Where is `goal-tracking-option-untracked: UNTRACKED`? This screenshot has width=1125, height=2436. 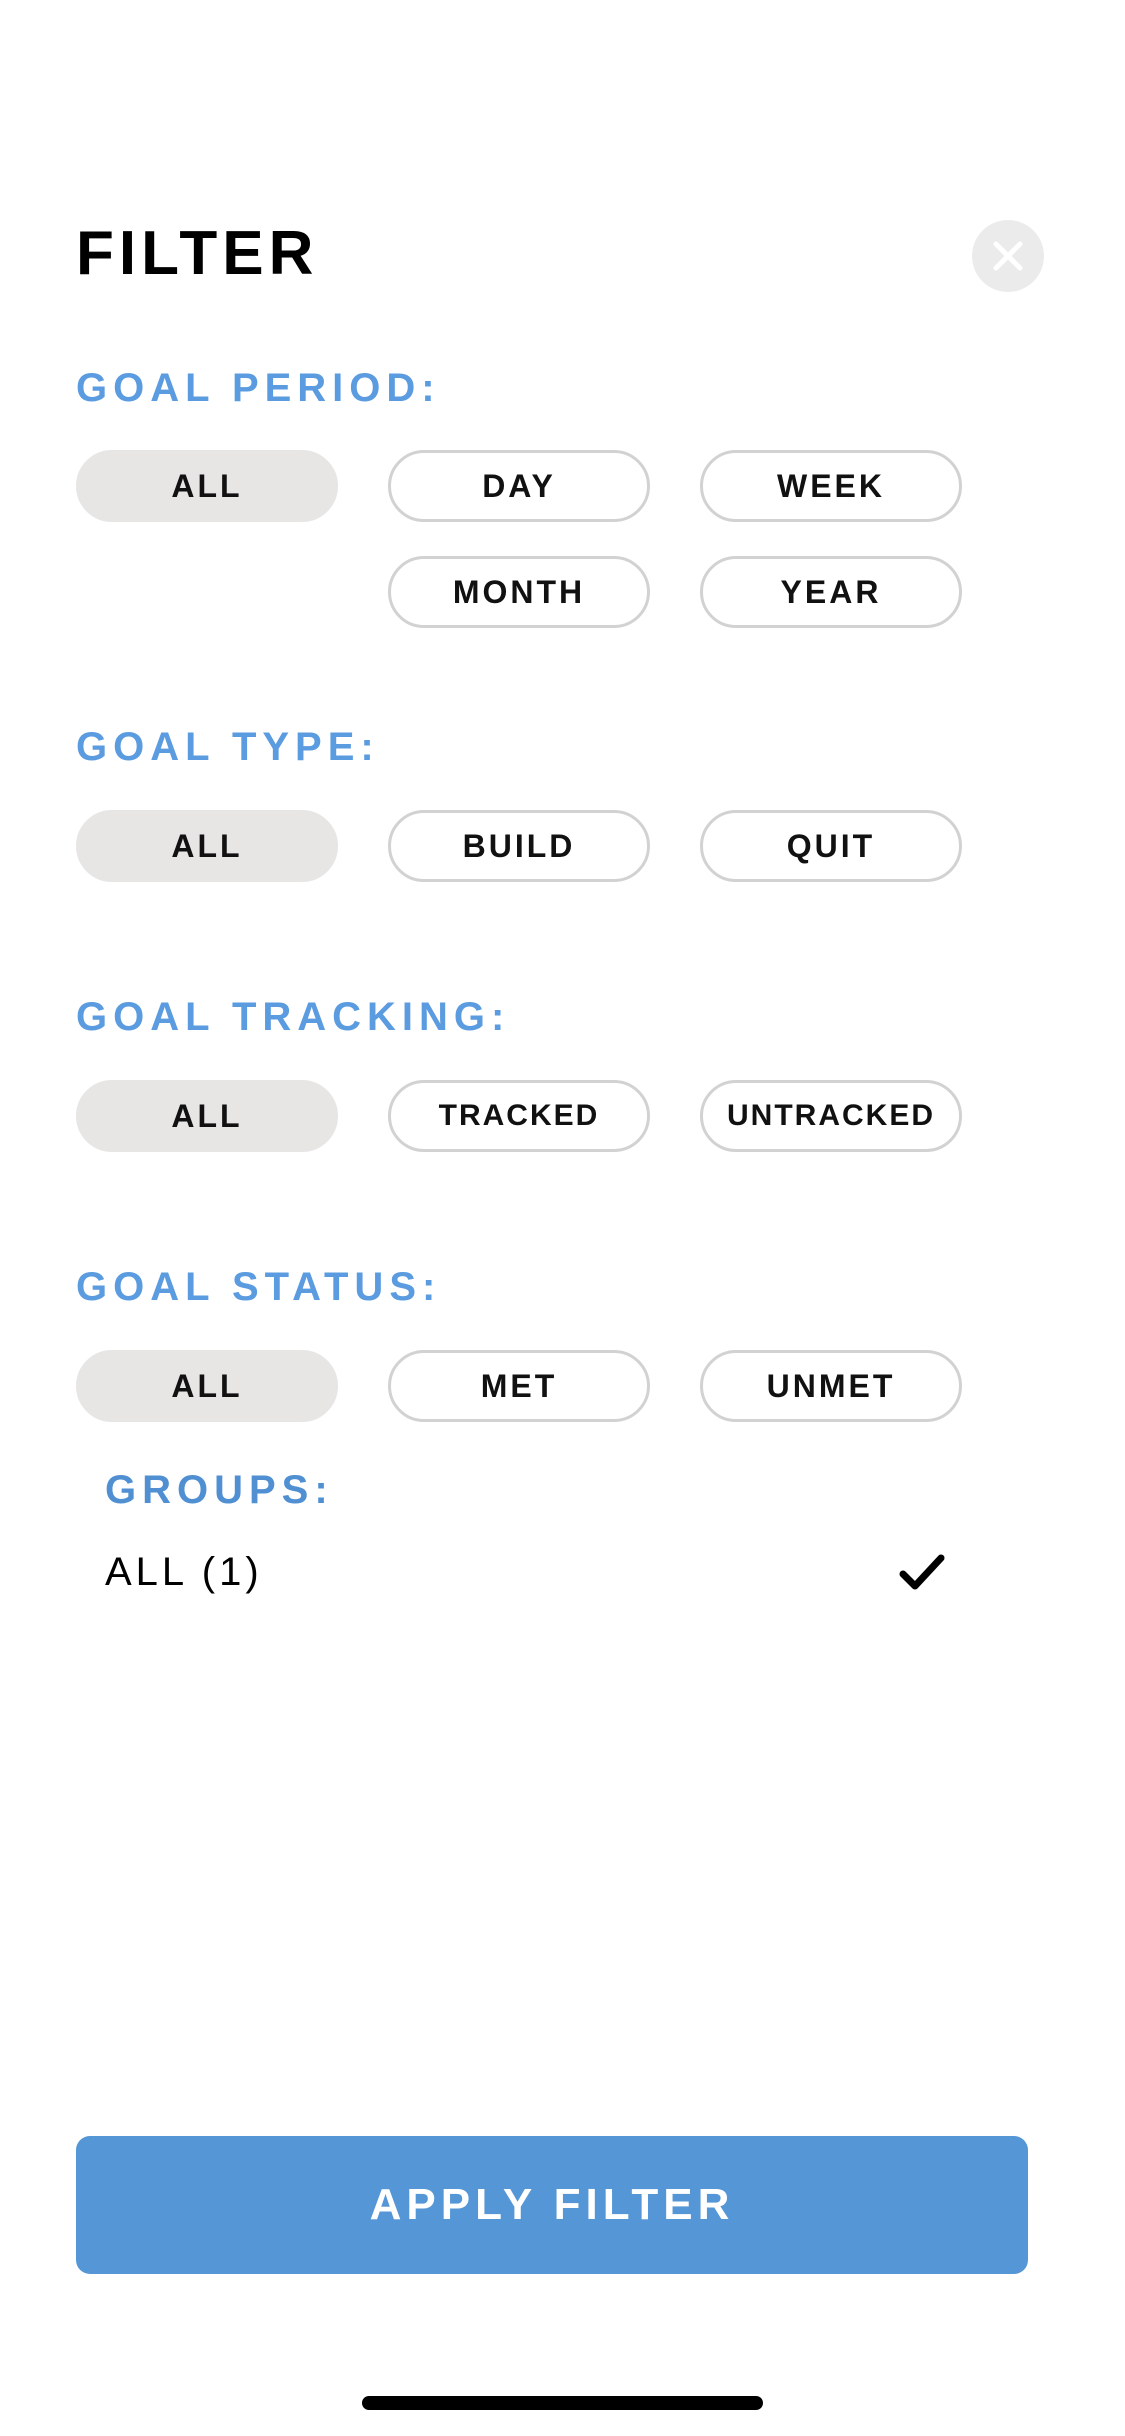 goal-tracking-option-untracked: UNTRACKED is located at coordinates (831, 1116).